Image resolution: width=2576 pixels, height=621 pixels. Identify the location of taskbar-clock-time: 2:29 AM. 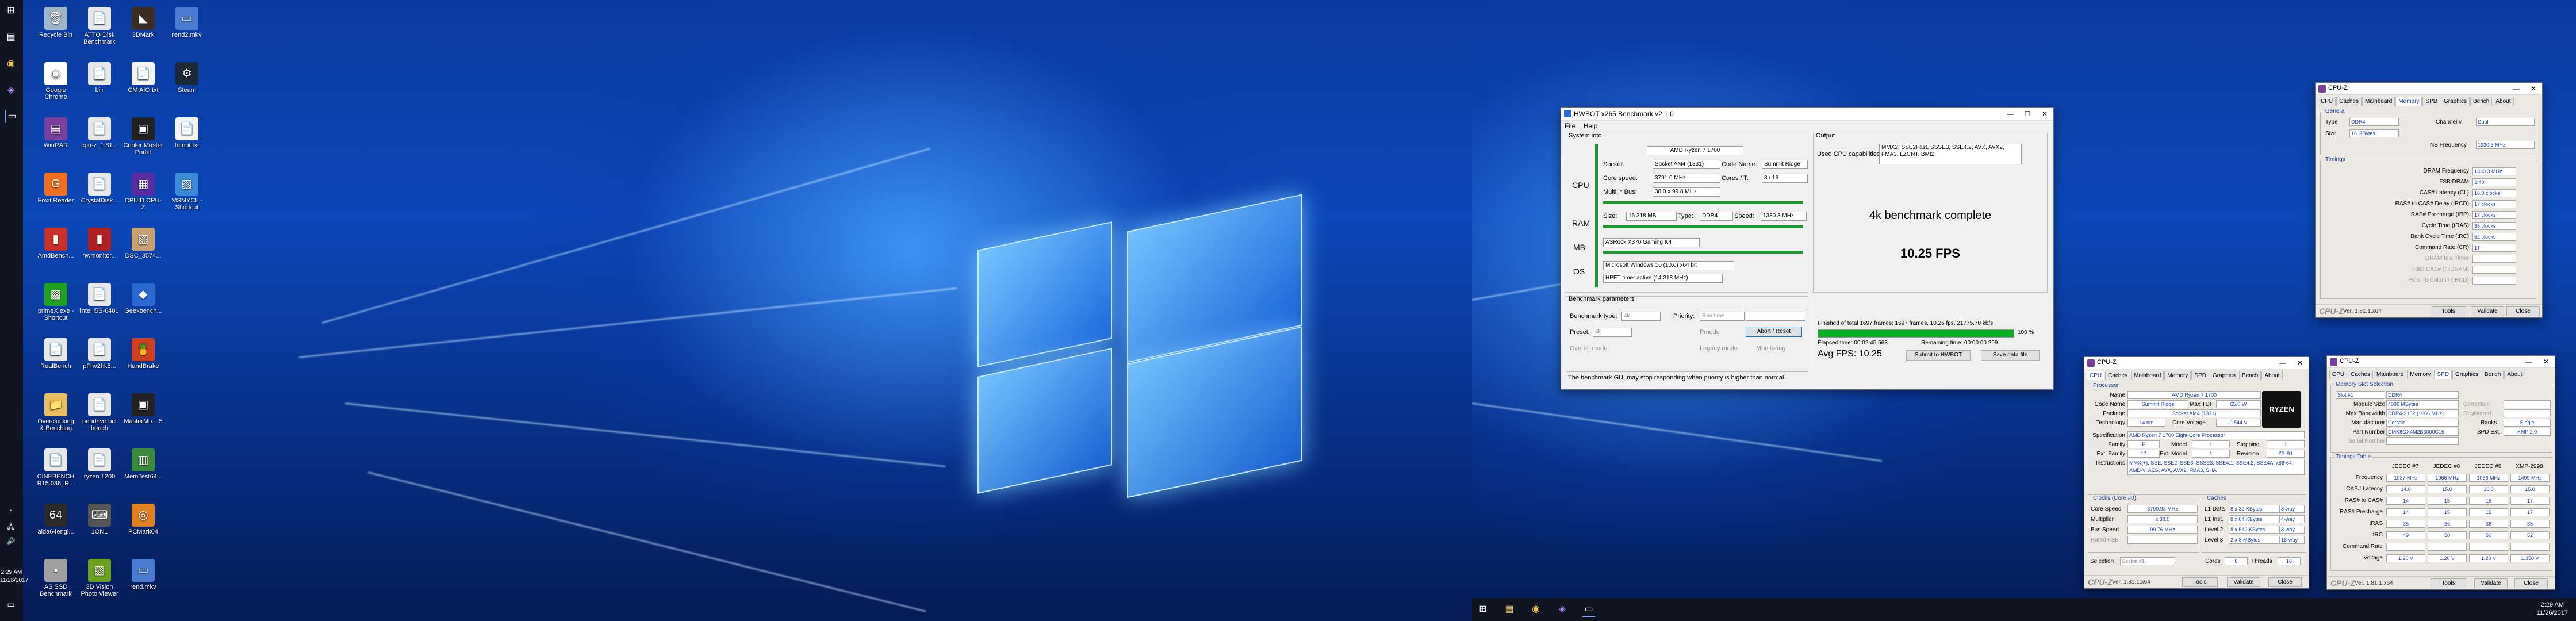
(11, 572).